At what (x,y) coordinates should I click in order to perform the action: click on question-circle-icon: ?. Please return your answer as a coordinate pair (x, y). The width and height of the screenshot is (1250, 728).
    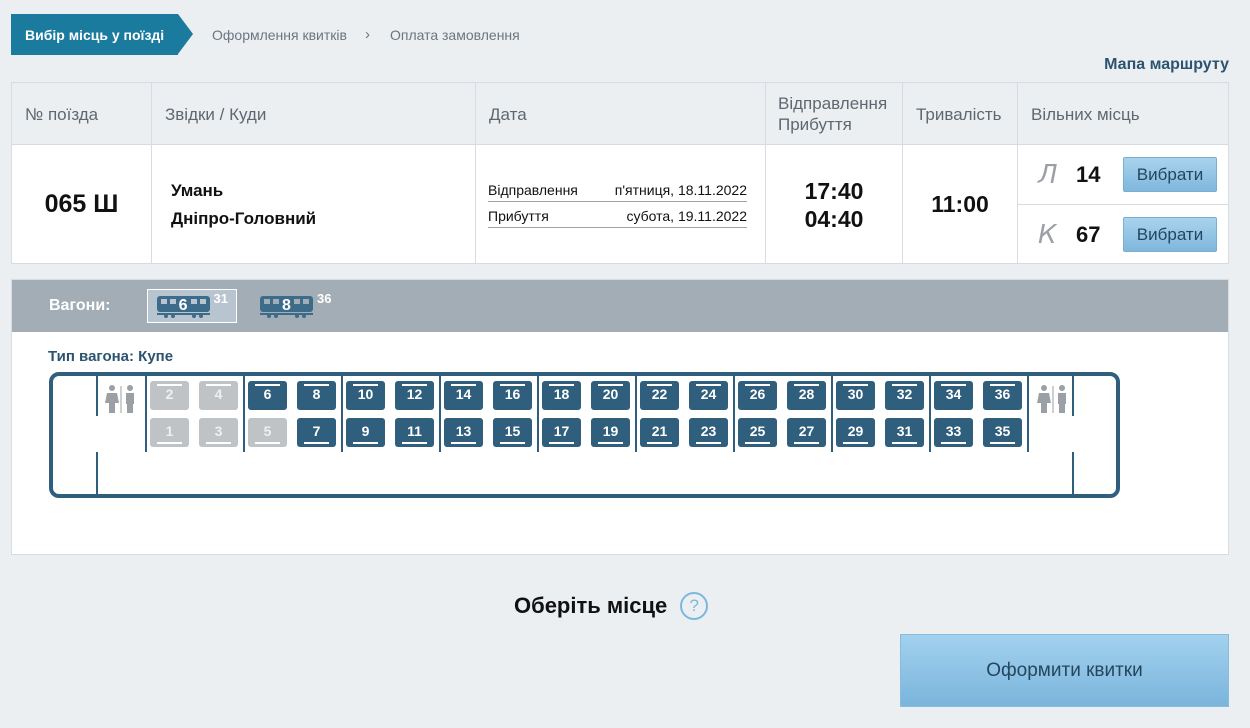
    Looking at the image, I should click on (694, 606).